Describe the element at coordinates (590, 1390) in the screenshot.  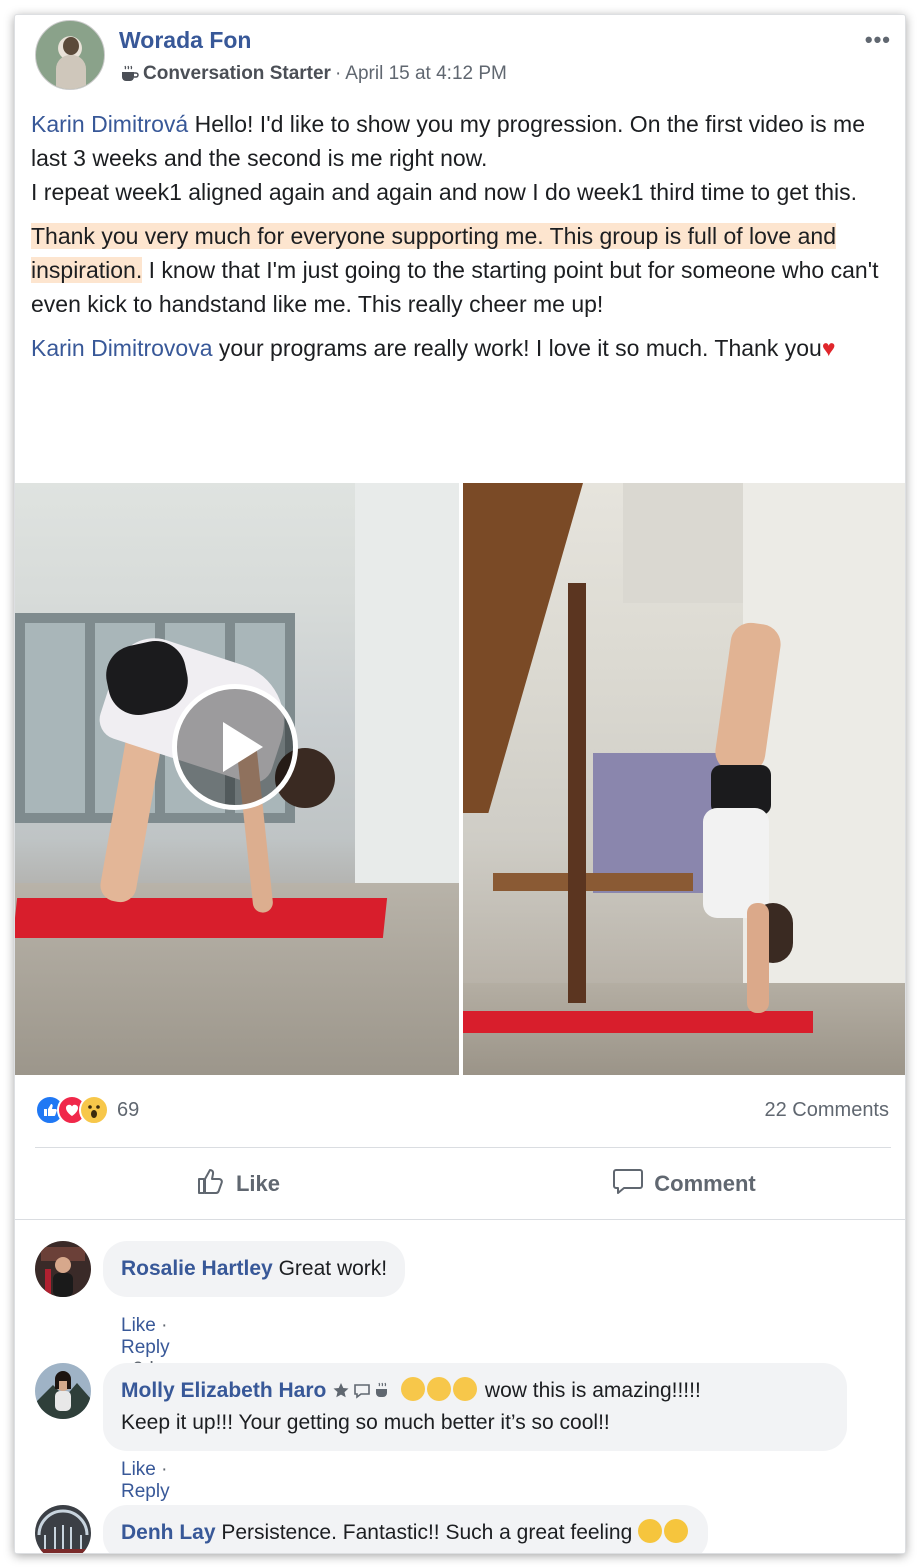
I see `comment-text: wow this is amazing!!!!!` at that location.